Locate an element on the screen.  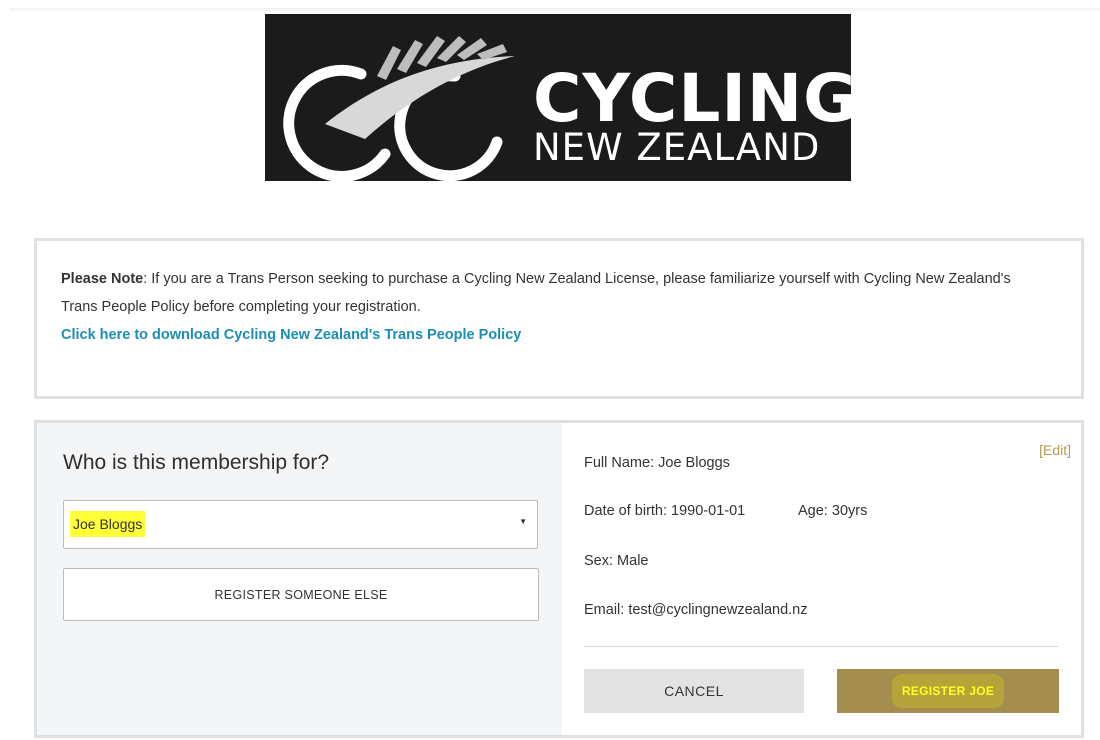
register-joe-button: REGISTER JOE is located at coordinates (948, 691).